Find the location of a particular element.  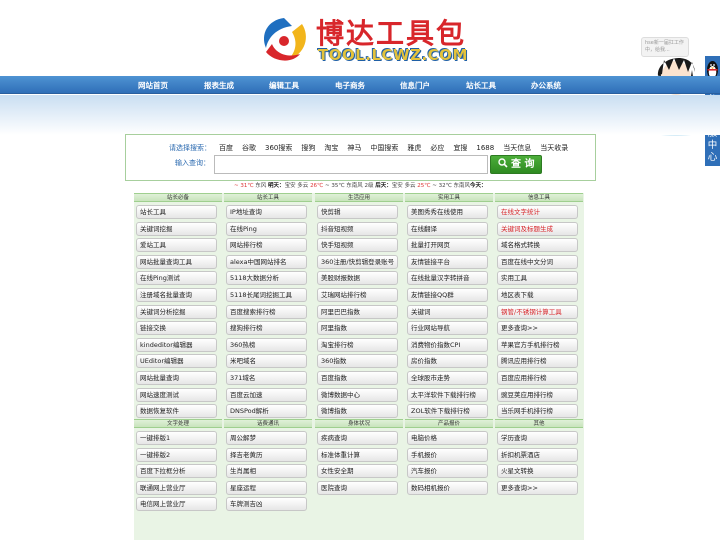

tool-link-button: 疾病查询 is located at coordinates (357, 438).